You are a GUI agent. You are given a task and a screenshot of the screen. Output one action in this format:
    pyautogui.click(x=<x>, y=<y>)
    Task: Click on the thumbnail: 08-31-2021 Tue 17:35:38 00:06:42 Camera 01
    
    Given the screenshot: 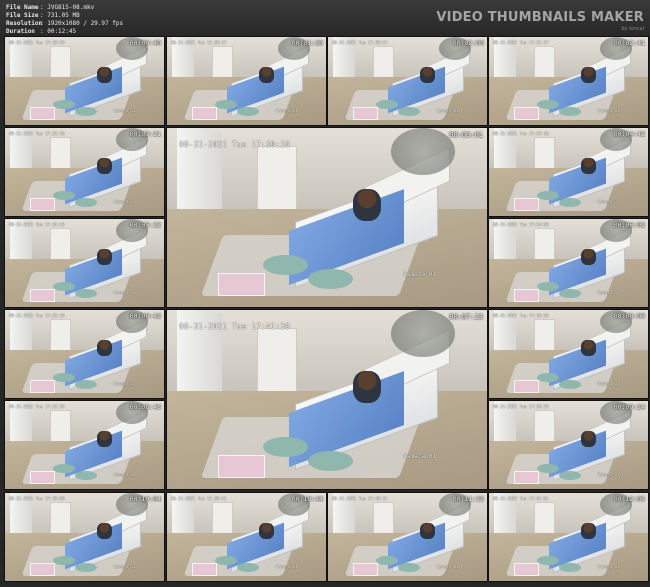 What is the action you would take?
    pyautogui.click(x=84, y=354)
    